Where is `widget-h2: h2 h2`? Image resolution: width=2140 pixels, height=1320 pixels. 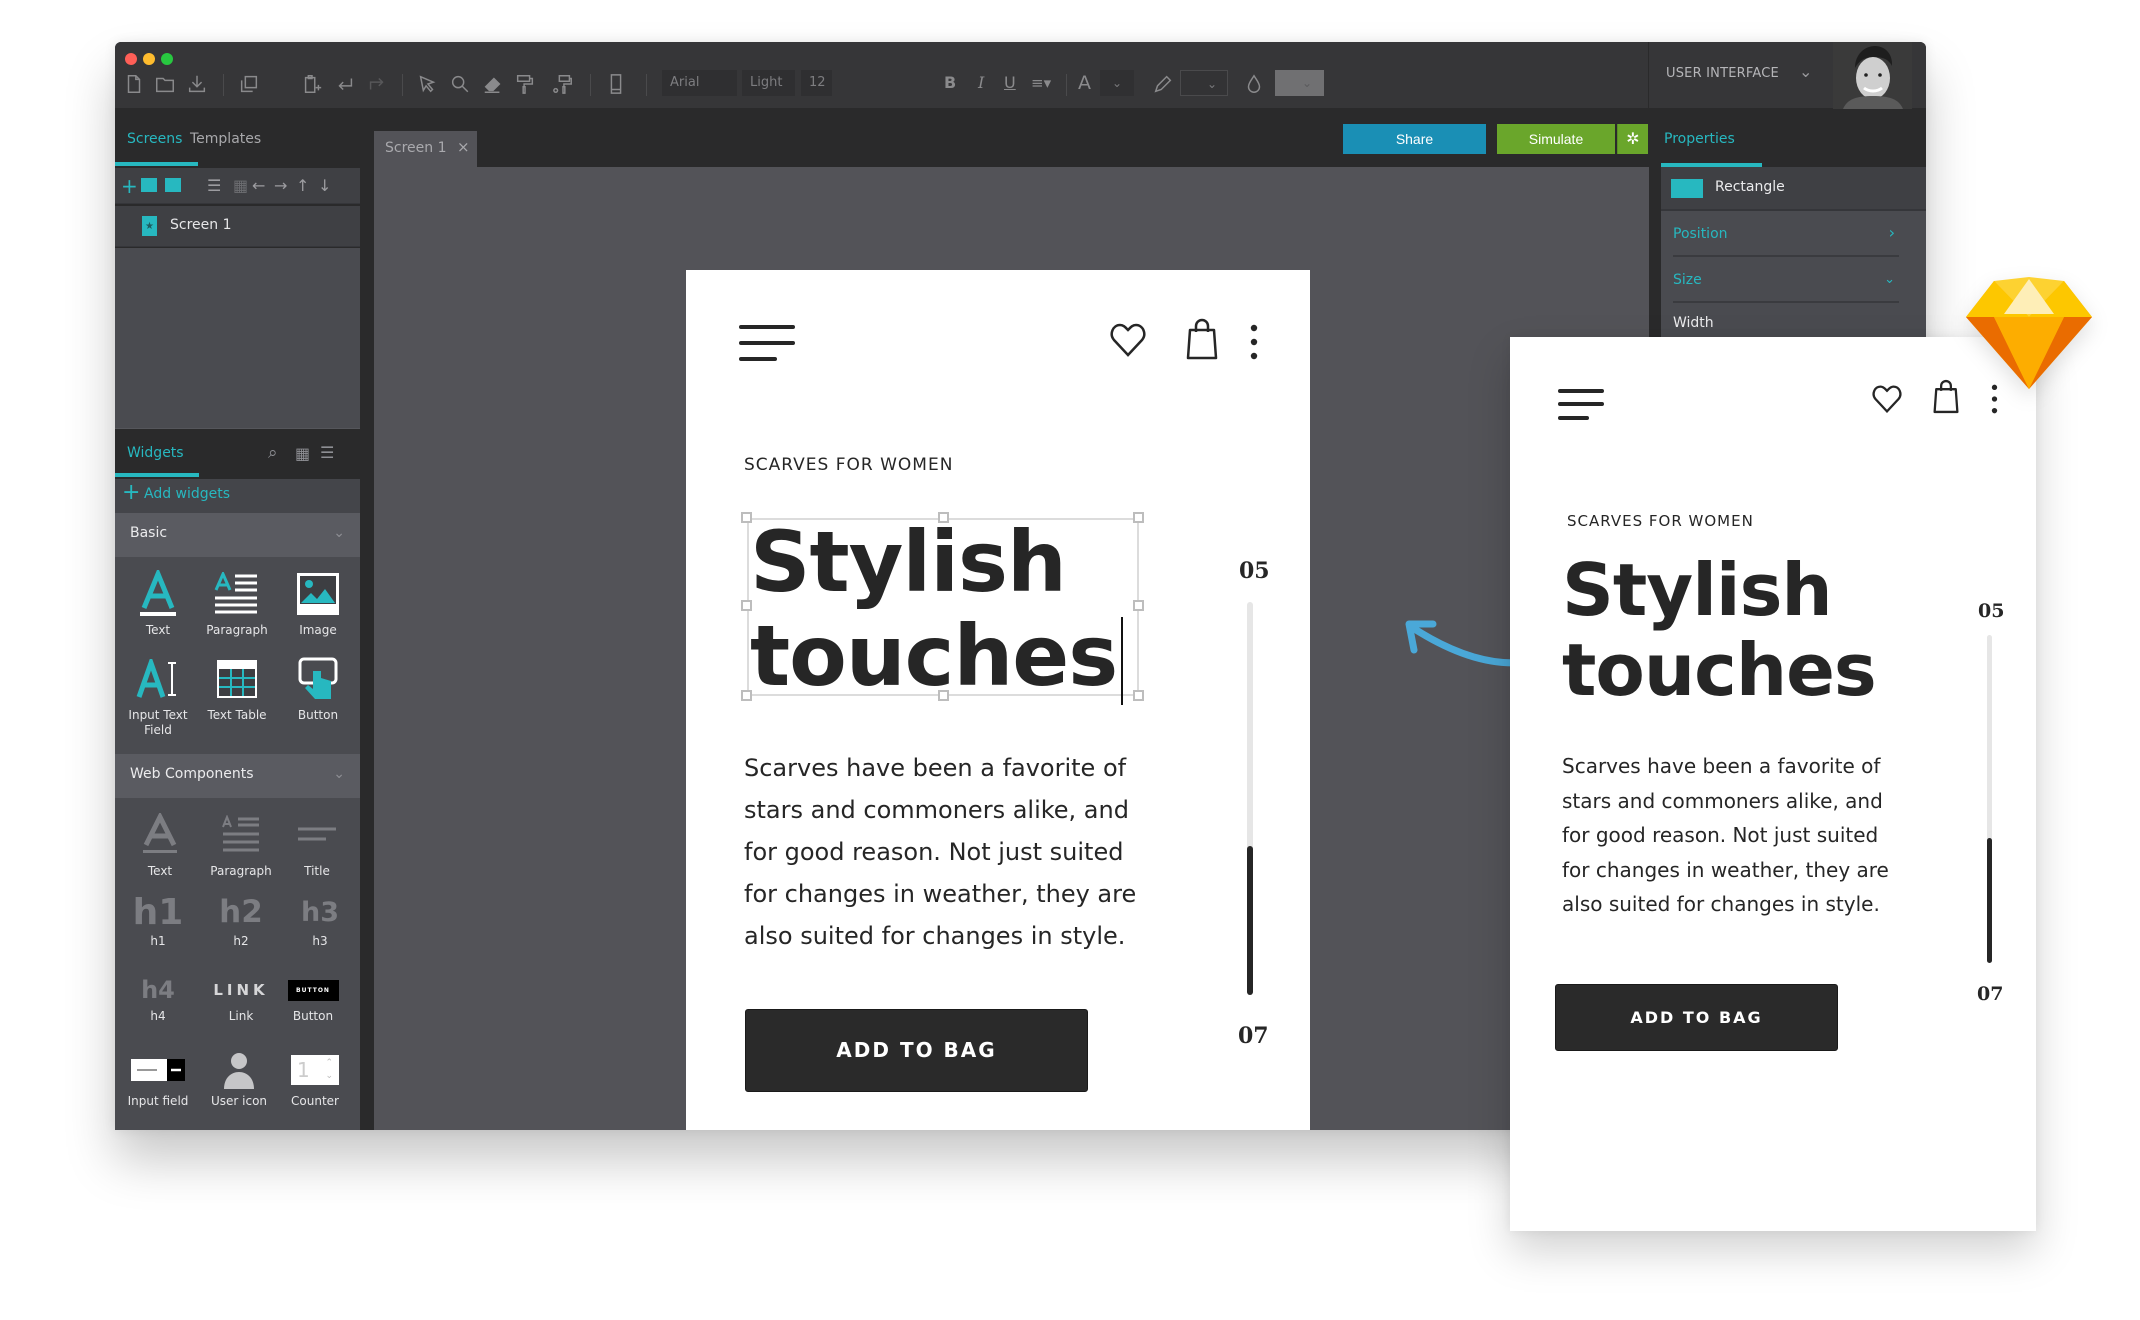
widget-h2: h2 h2 is located at coordinates (241, 921).